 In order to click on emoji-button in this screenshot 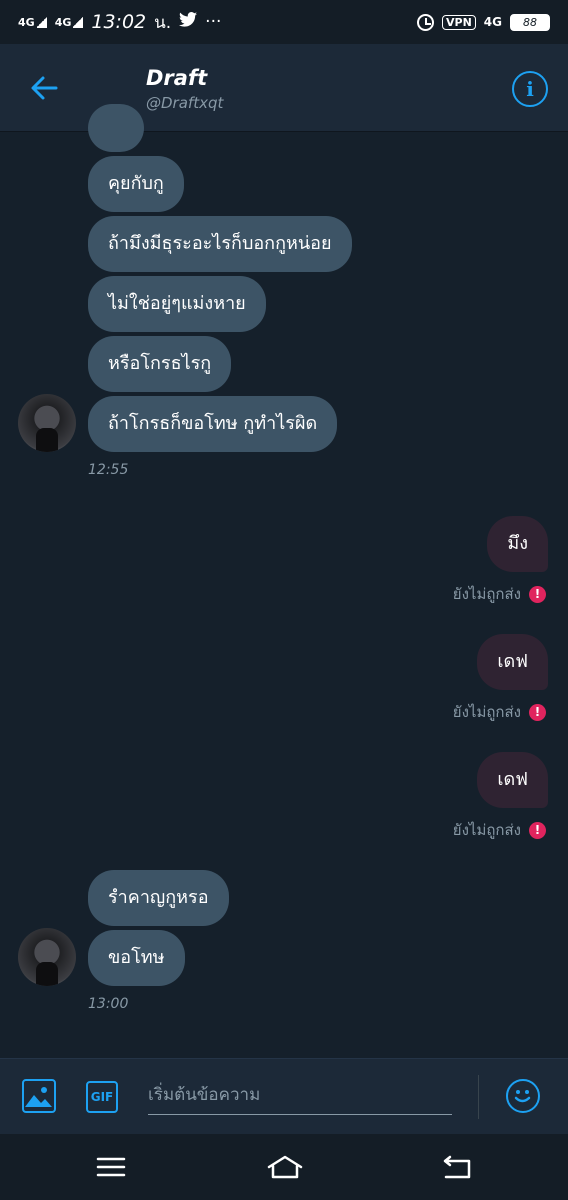, I will do `click(523, 1096)`.